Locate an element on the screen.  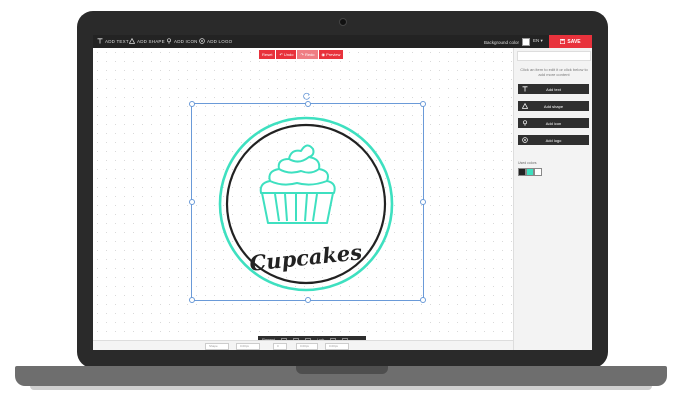
background-color-swatch is located at coordinates (526, 42).